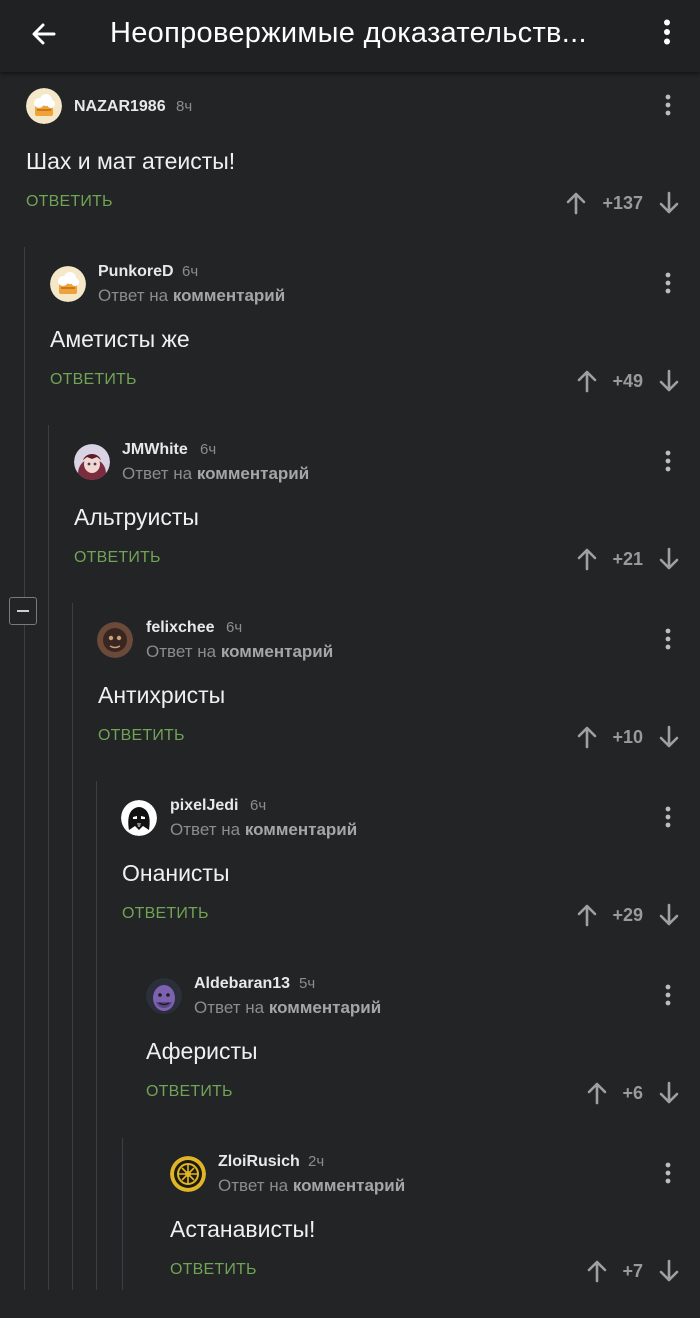 This screenshot has width=700, height=1318. What do you see at coordinates (622, 203) in the screenshot?
I see `comment-rating: +137` at bounding box center [622, 203].